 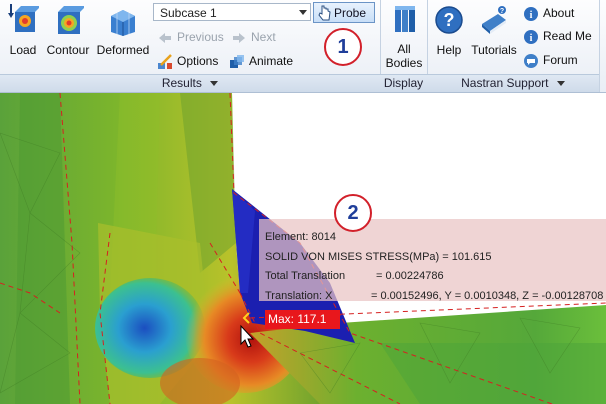 I want to click on nastran-support-group-label: Nastran Support, so click(x=513, y=83).